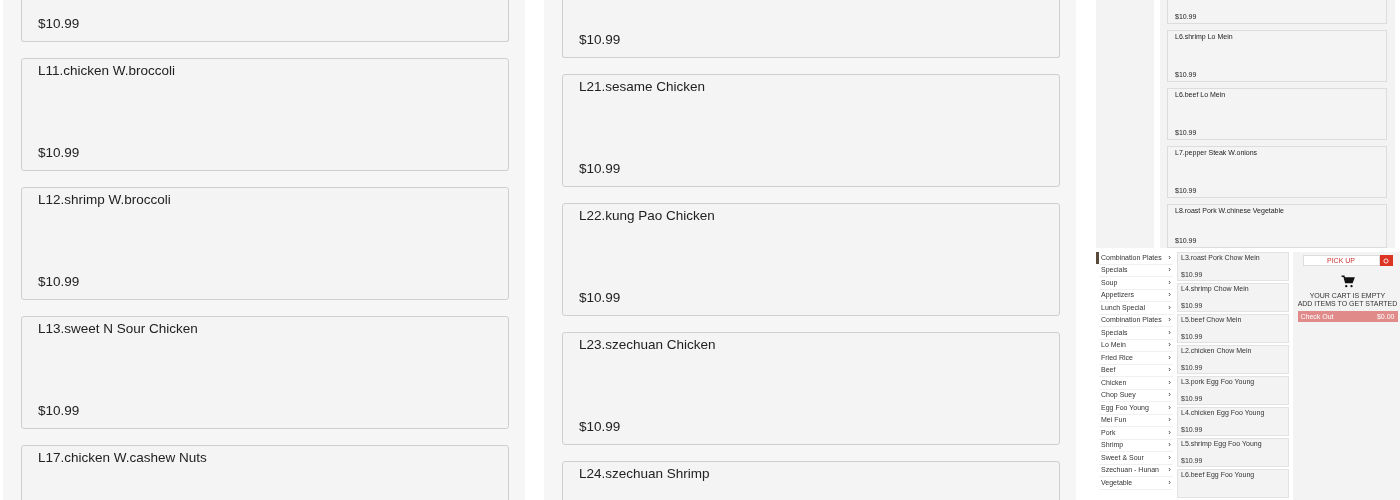 This screenshot has height=500, width=1400. Describe the element at coordinates (811, 130) in the screenshot. I see `menu-item-card: L21.sesame Chicken $10.99` at that location.